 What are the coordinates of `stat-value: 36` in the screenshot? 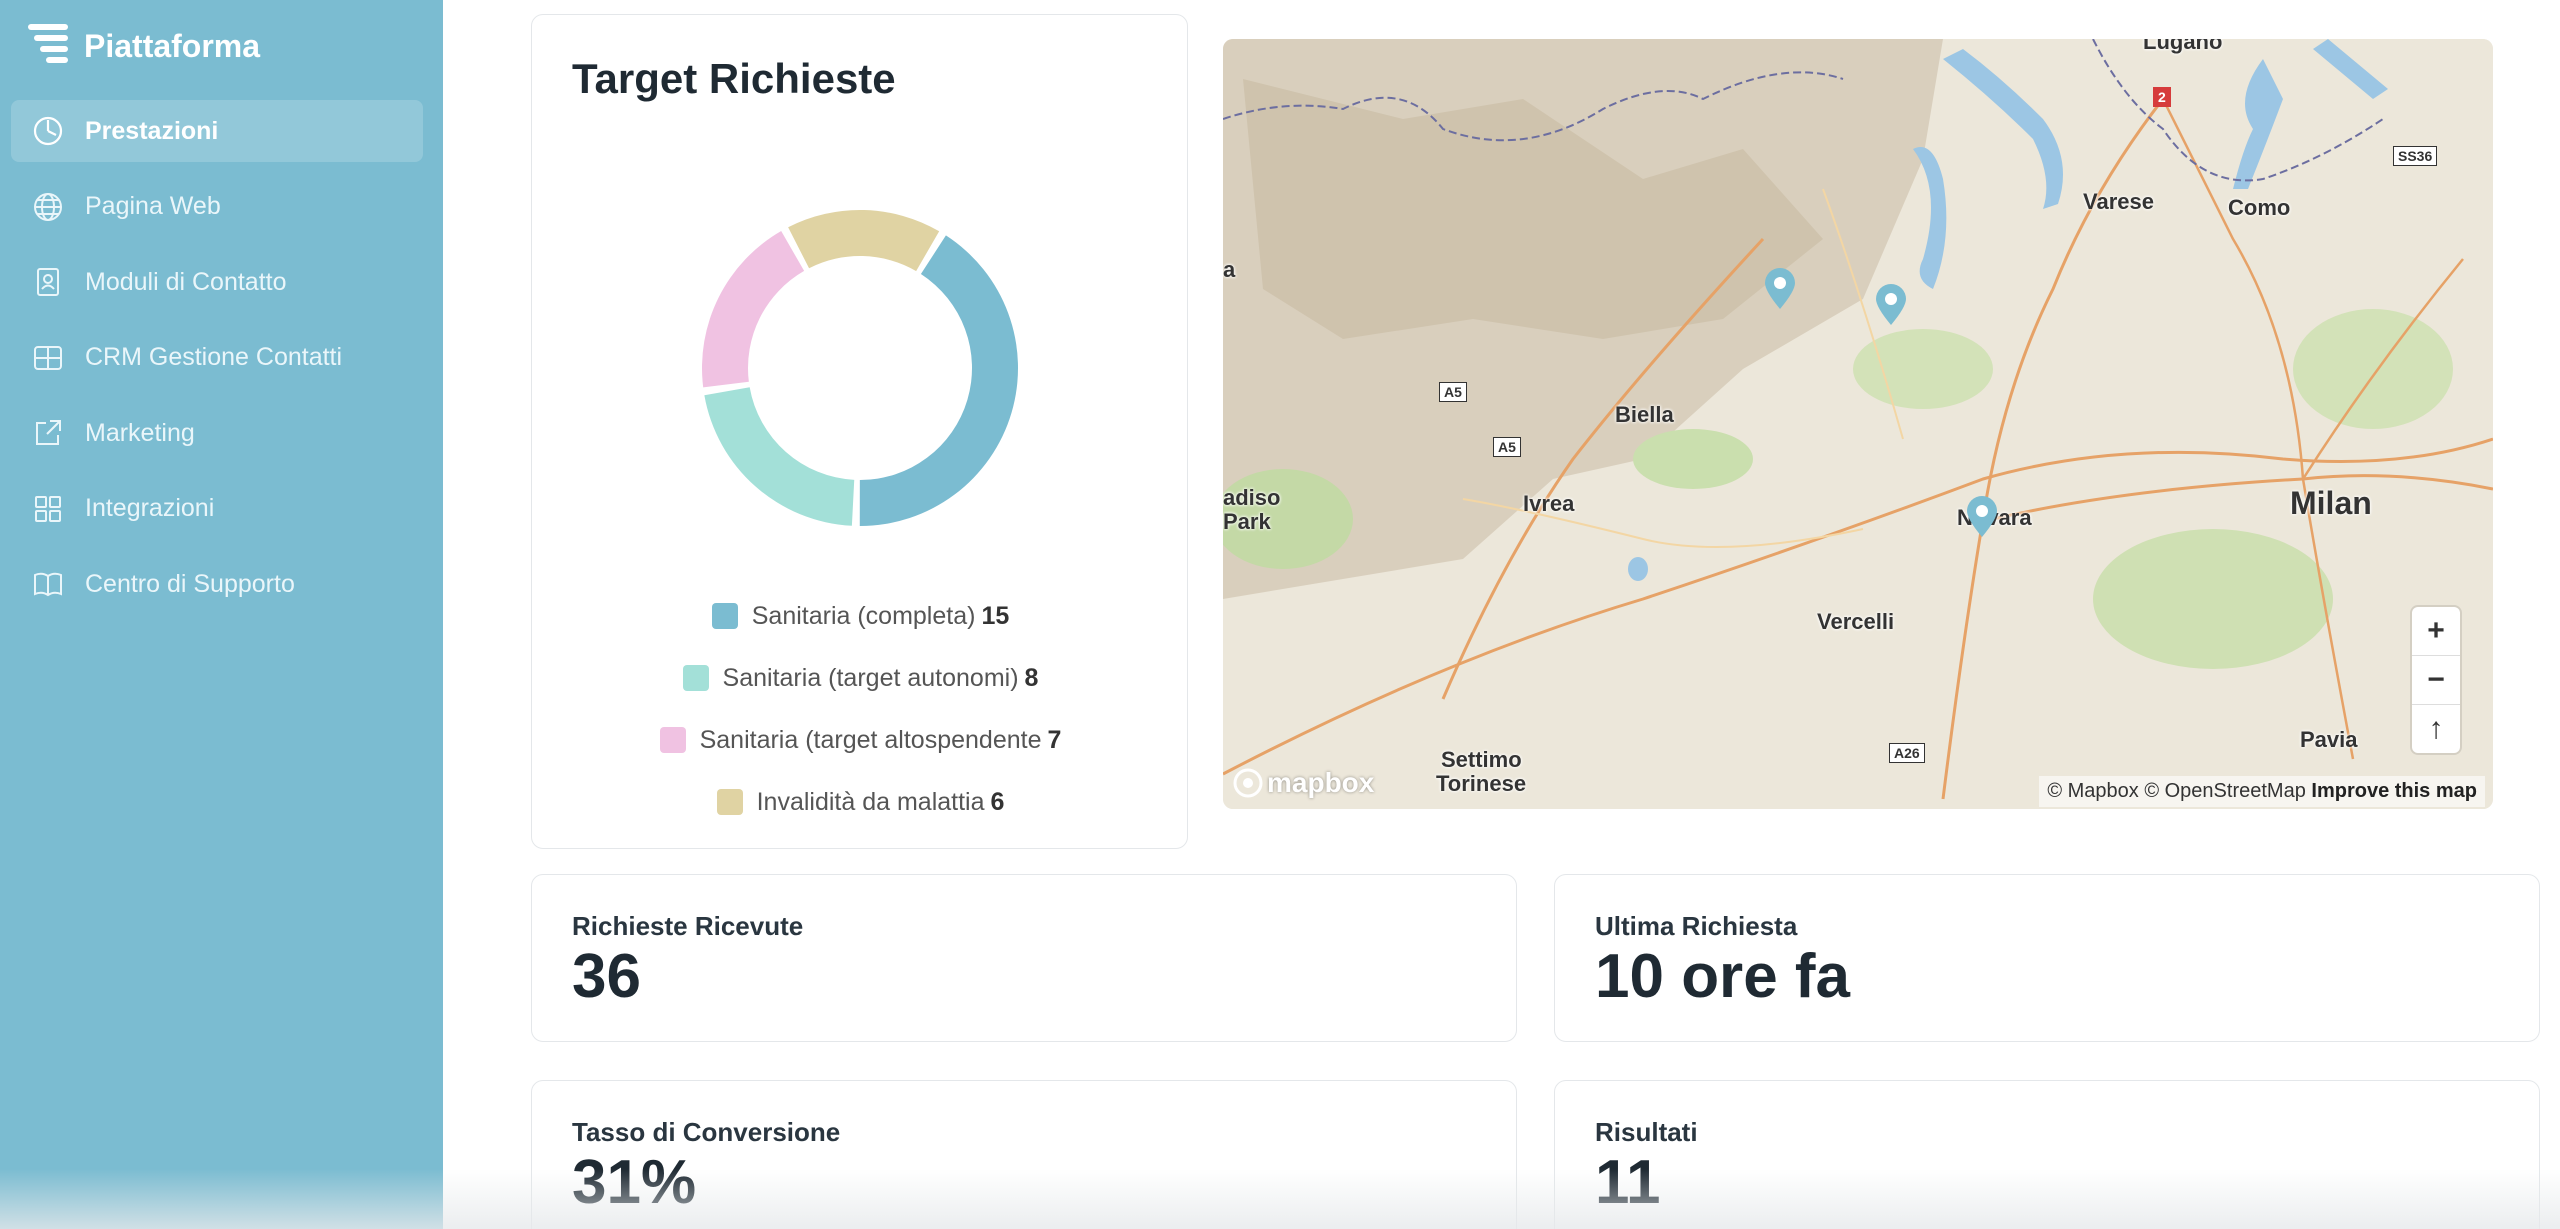 It's located at (606, 976).